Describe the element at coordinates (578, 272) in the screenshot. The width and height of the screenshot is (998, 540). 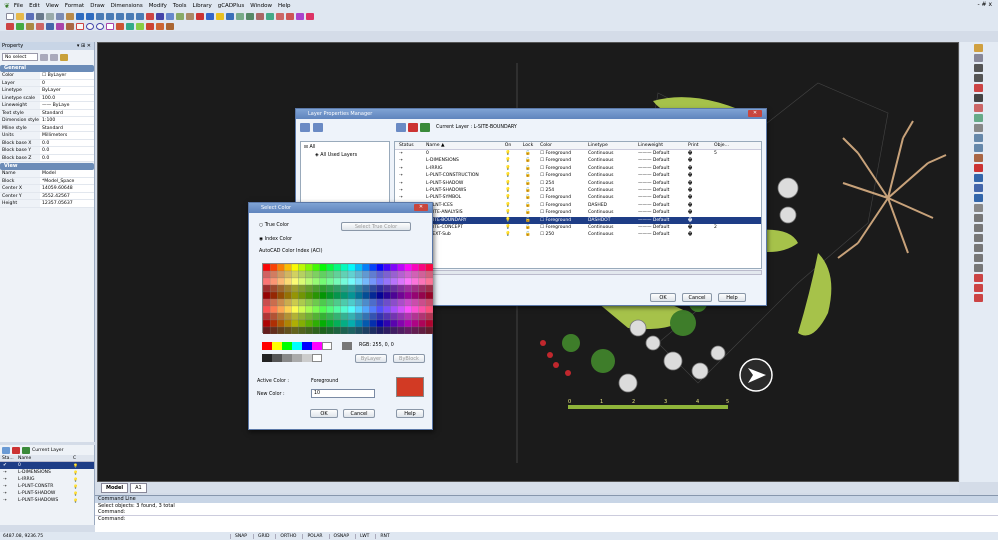
I see `layer-table-hscroll` at that location.